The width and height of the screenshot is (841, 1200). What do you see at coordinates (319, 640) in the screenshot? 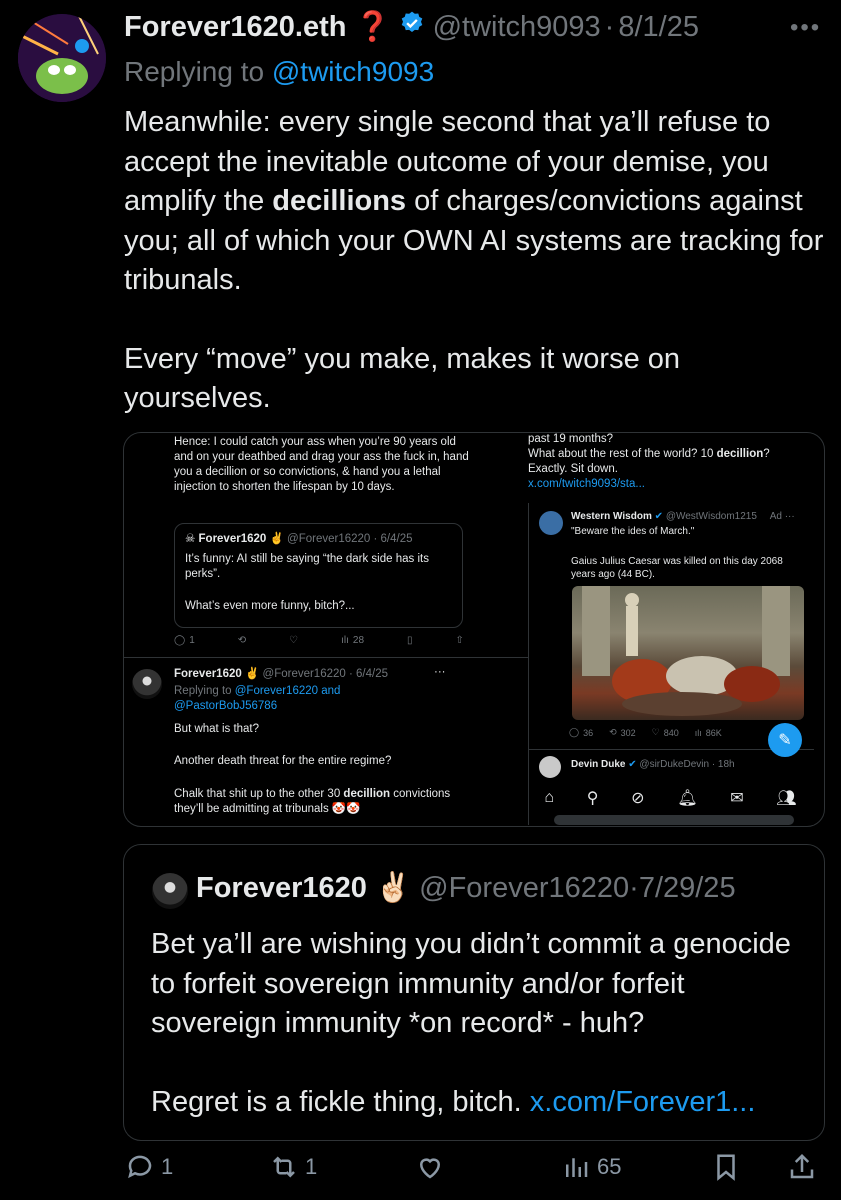
I see `media-left-actions: ◯ 1 ⟲ ♡ ılı 28 ▯ ⇧` at bounding box center [319, 640].